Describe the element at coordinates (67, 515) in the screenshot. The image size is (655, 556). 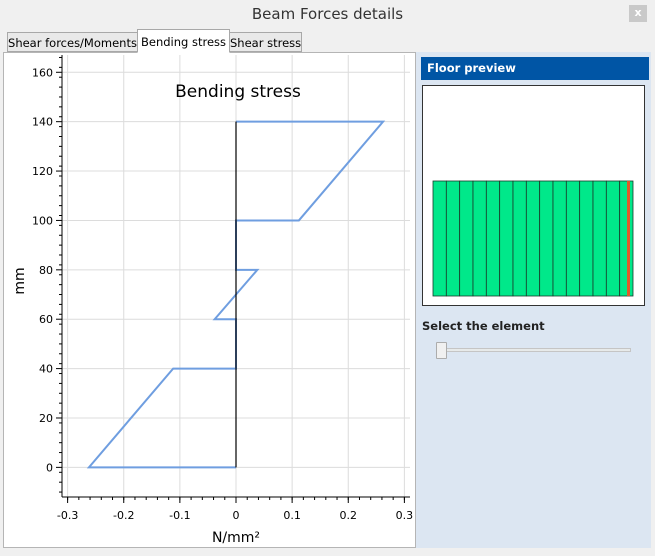
I see `x-tick-label: -0.3` at that location.